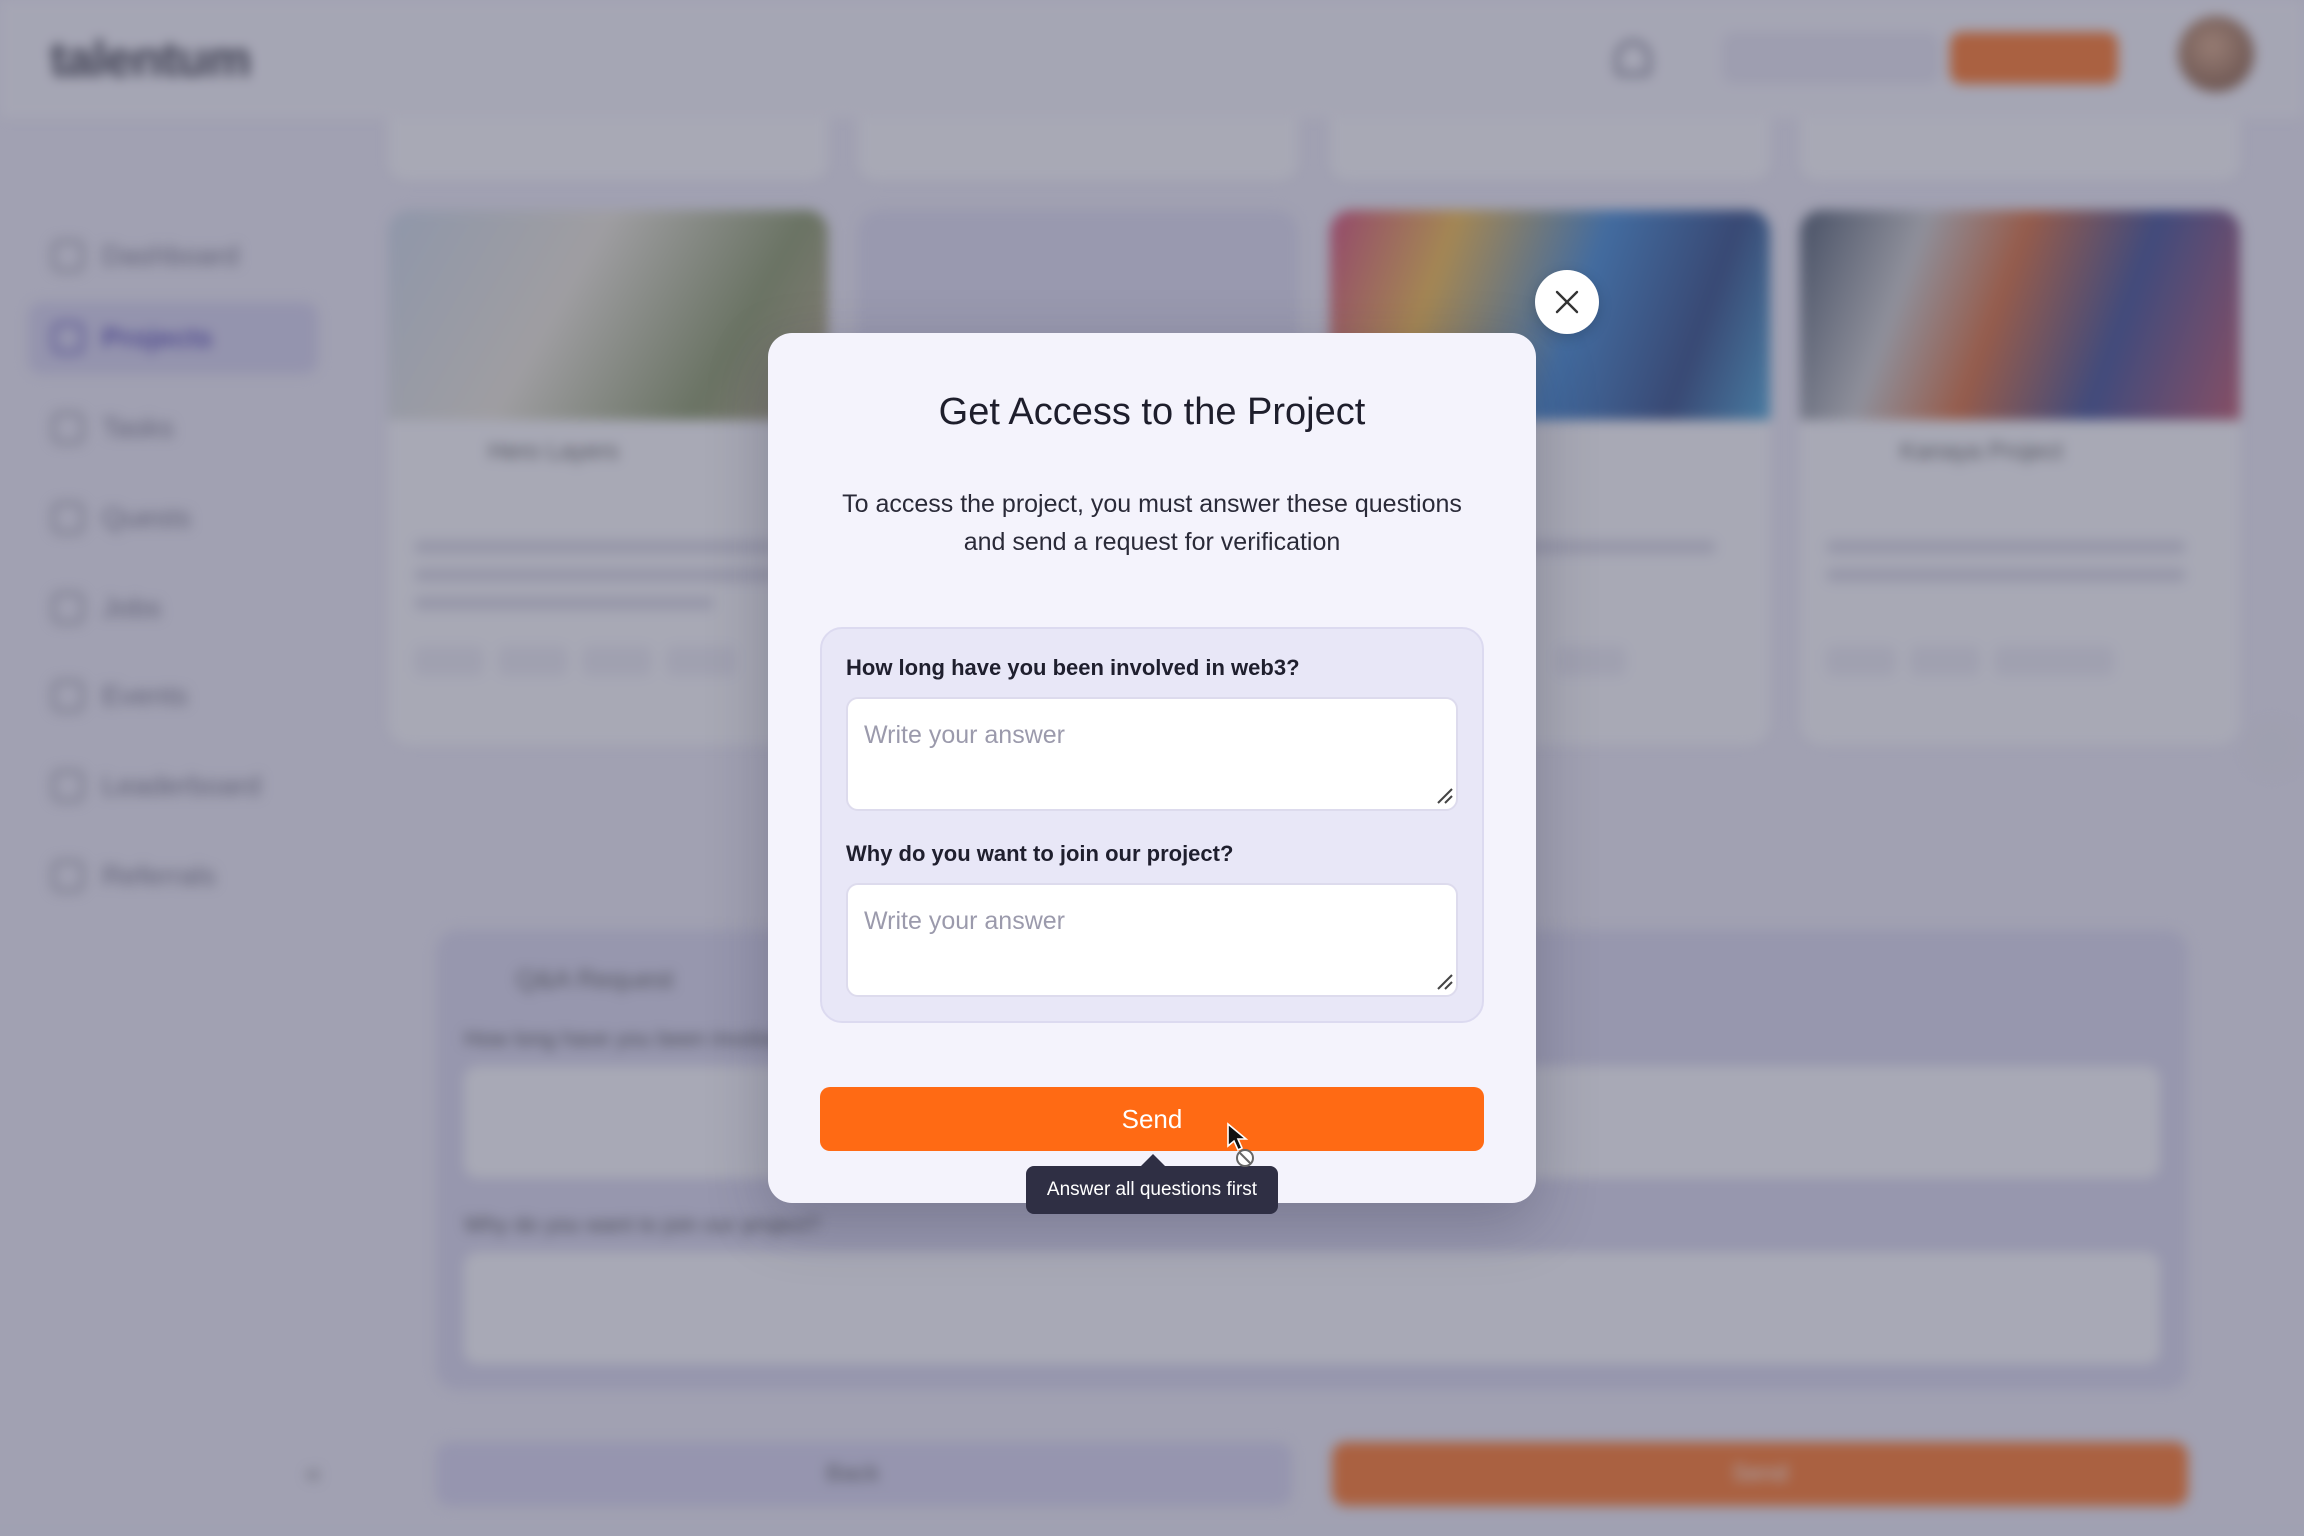  What do you see at coordinates (1073, 667) in the screenshot?
I see `question-label-1: How long have you been involved in web3?` at bounding box center [1073, 667].